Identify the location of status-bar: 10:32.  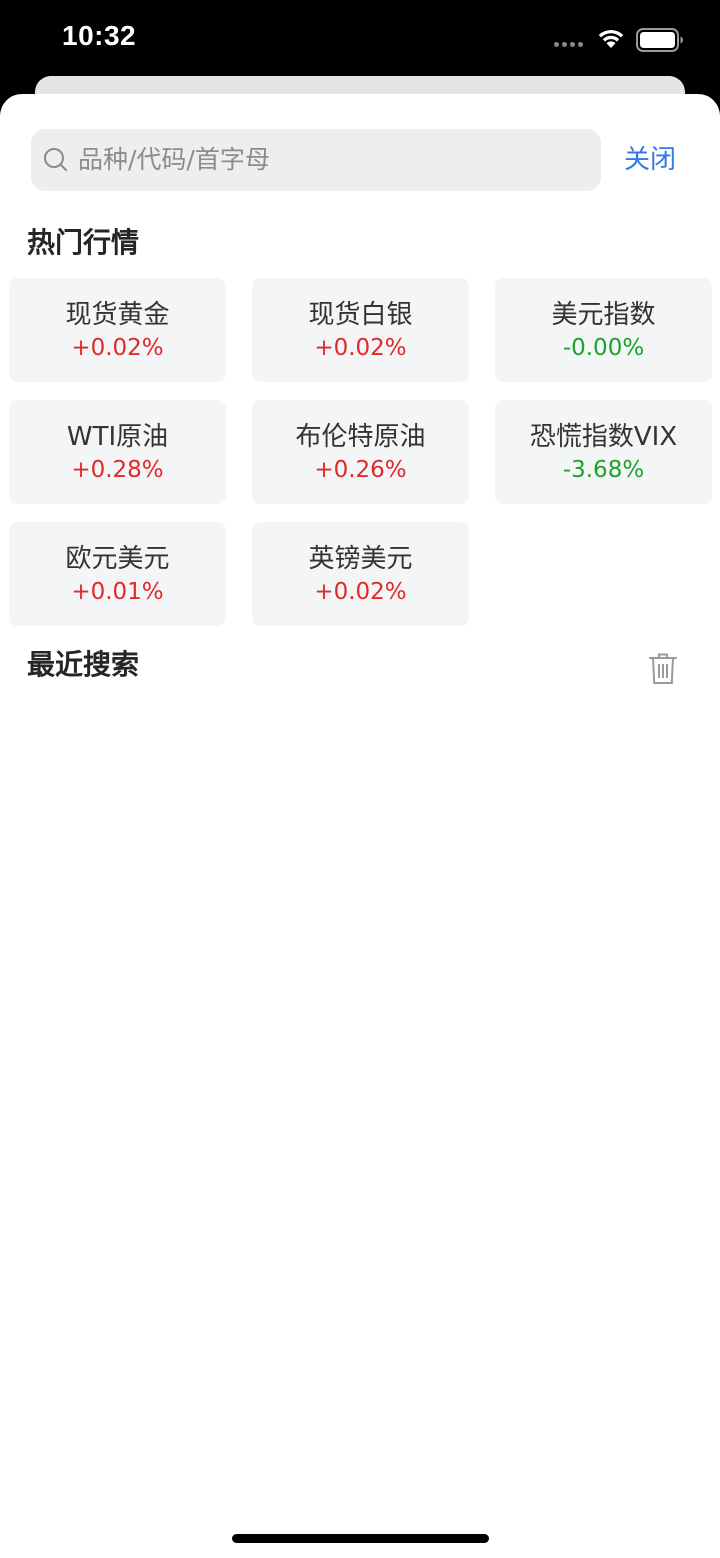
(360, 40).